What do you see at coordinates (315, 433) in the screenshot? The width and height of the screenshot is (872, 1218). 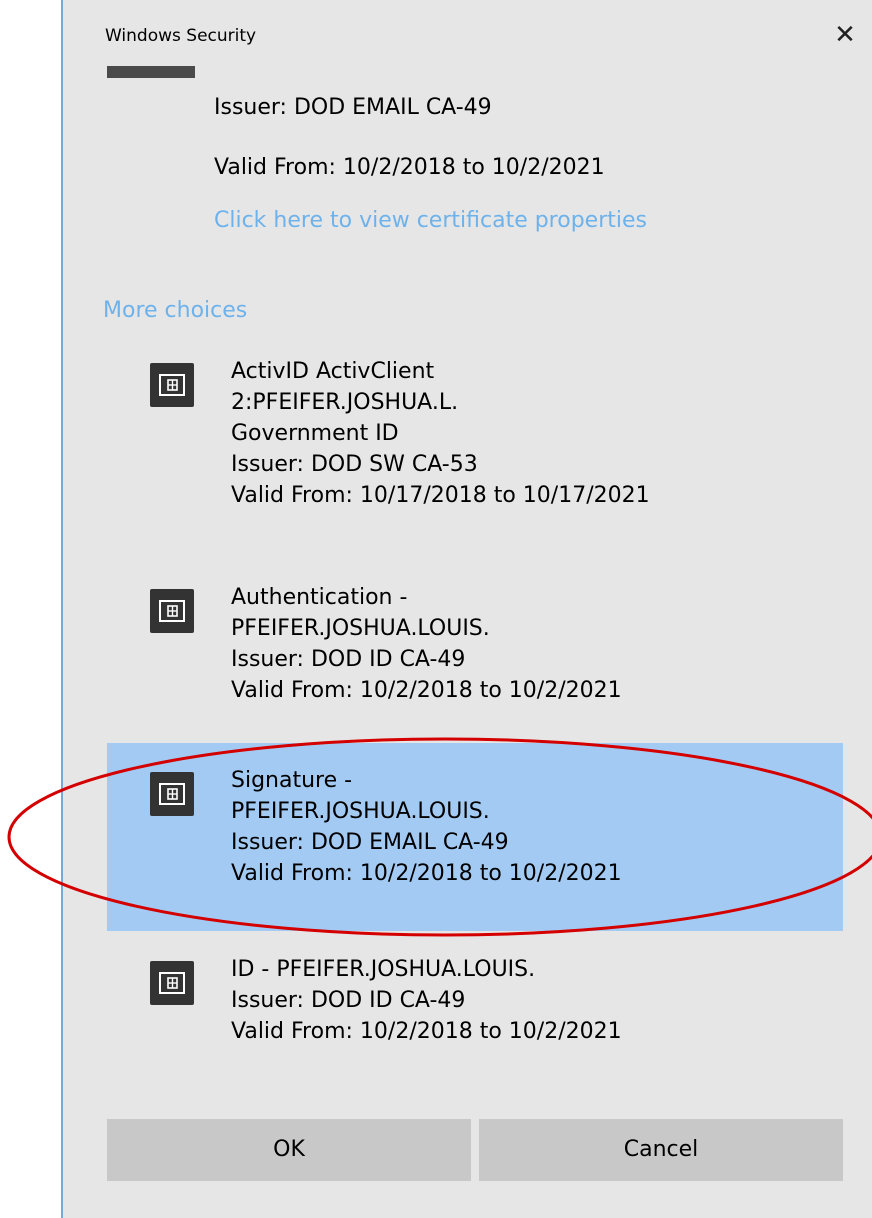 I see `cert-line: Government ID` at bounding box center [315, 433].